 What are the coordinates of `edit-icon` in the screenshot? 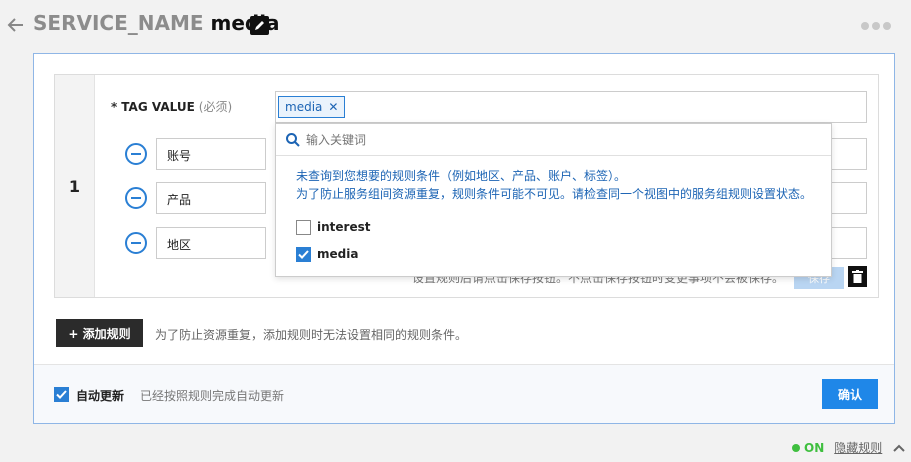 It's located at (259, 25).